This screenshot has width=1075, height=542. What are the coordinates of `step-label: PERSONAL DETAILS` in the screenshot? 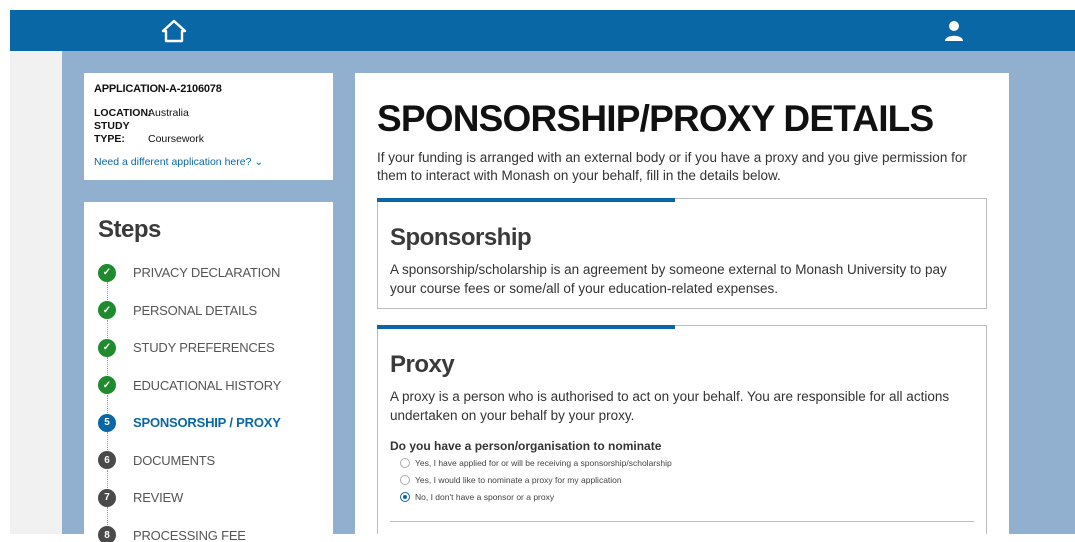 It's located at (195, 310).